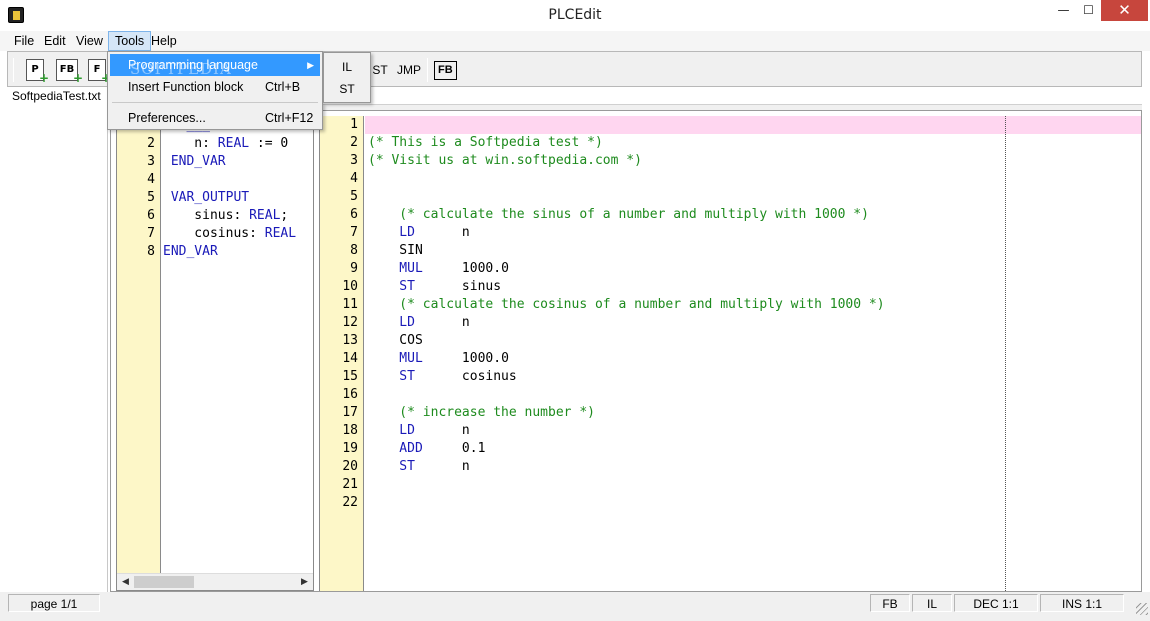 The image size is (1150, 621). I want to click on status-page: page 1/1, so click(54, 603).